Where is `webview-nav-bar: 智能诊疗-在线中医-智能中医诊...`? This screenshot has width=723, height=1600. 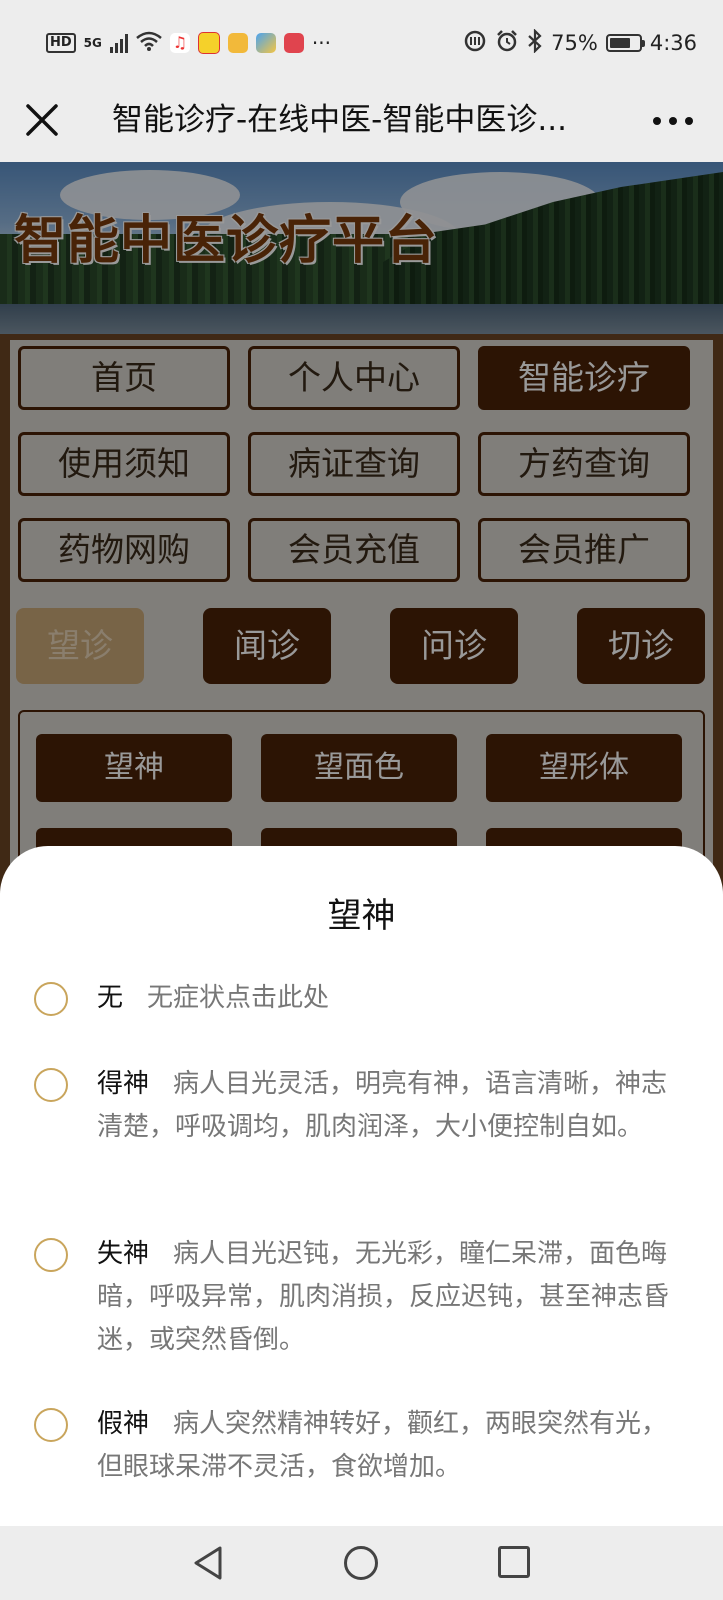 webview-nav-bar: 智能诊疗-在线中医-智能中医诊... is located at coordinates (361, 123).